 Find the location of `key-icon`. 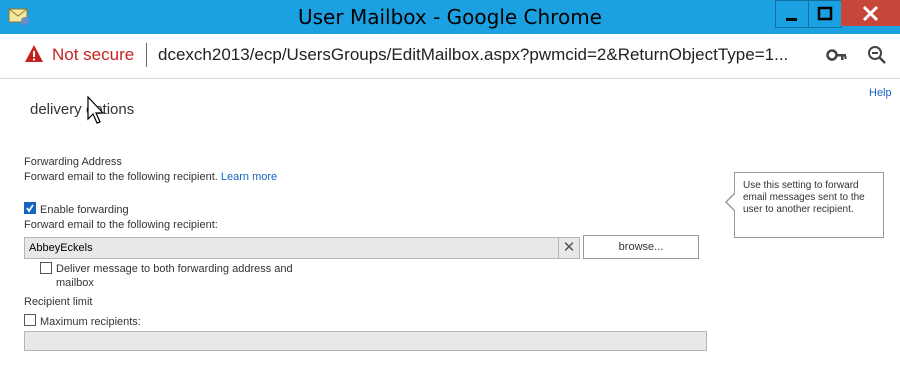

key-icon is located at coordinates (837, 55).